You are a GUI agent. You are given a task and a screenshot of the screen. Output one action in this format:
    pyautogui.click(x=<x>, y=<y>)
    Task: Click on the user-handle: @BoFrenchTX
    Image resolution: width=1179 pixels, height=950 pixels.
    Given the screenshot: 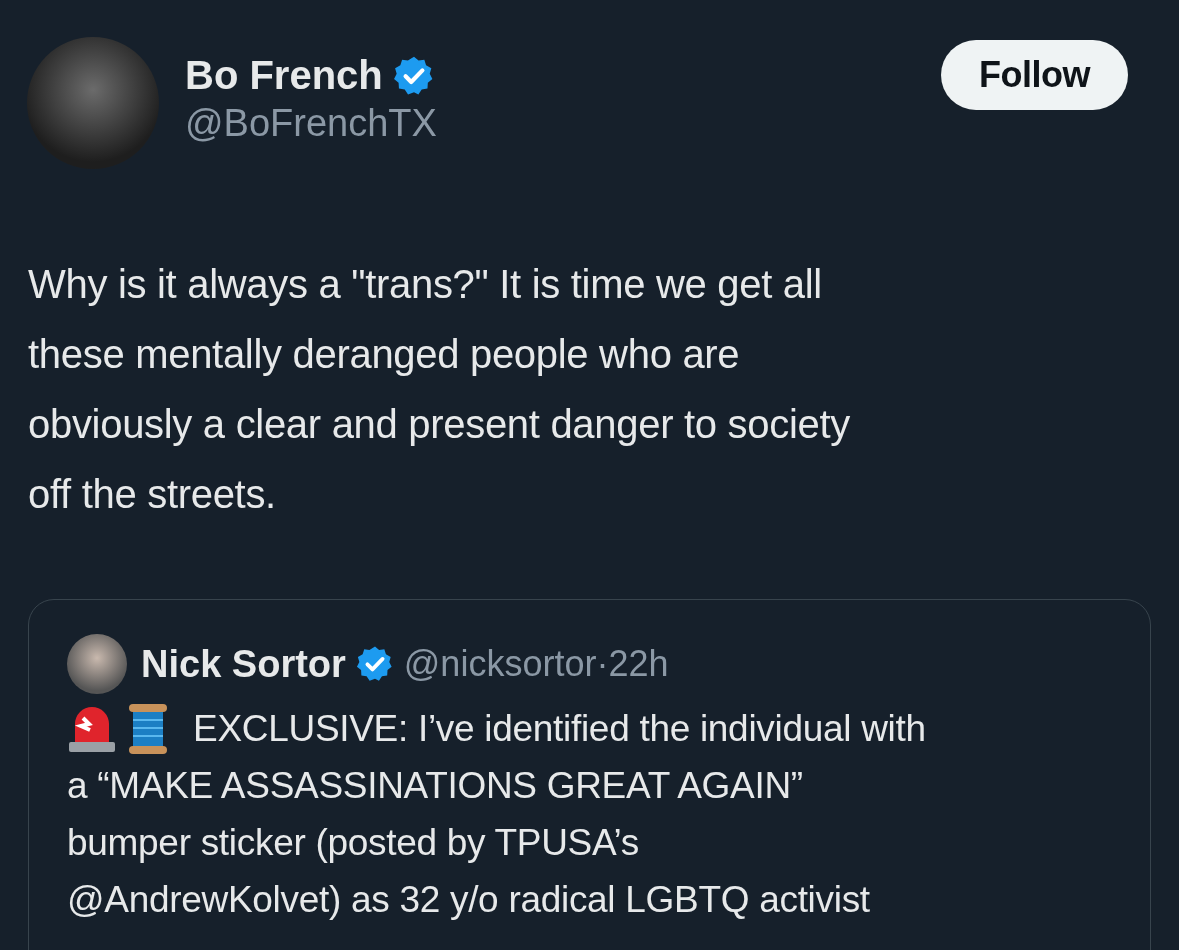 What is the action you would take?
    pyautogui.click(x=311, y=123)
    